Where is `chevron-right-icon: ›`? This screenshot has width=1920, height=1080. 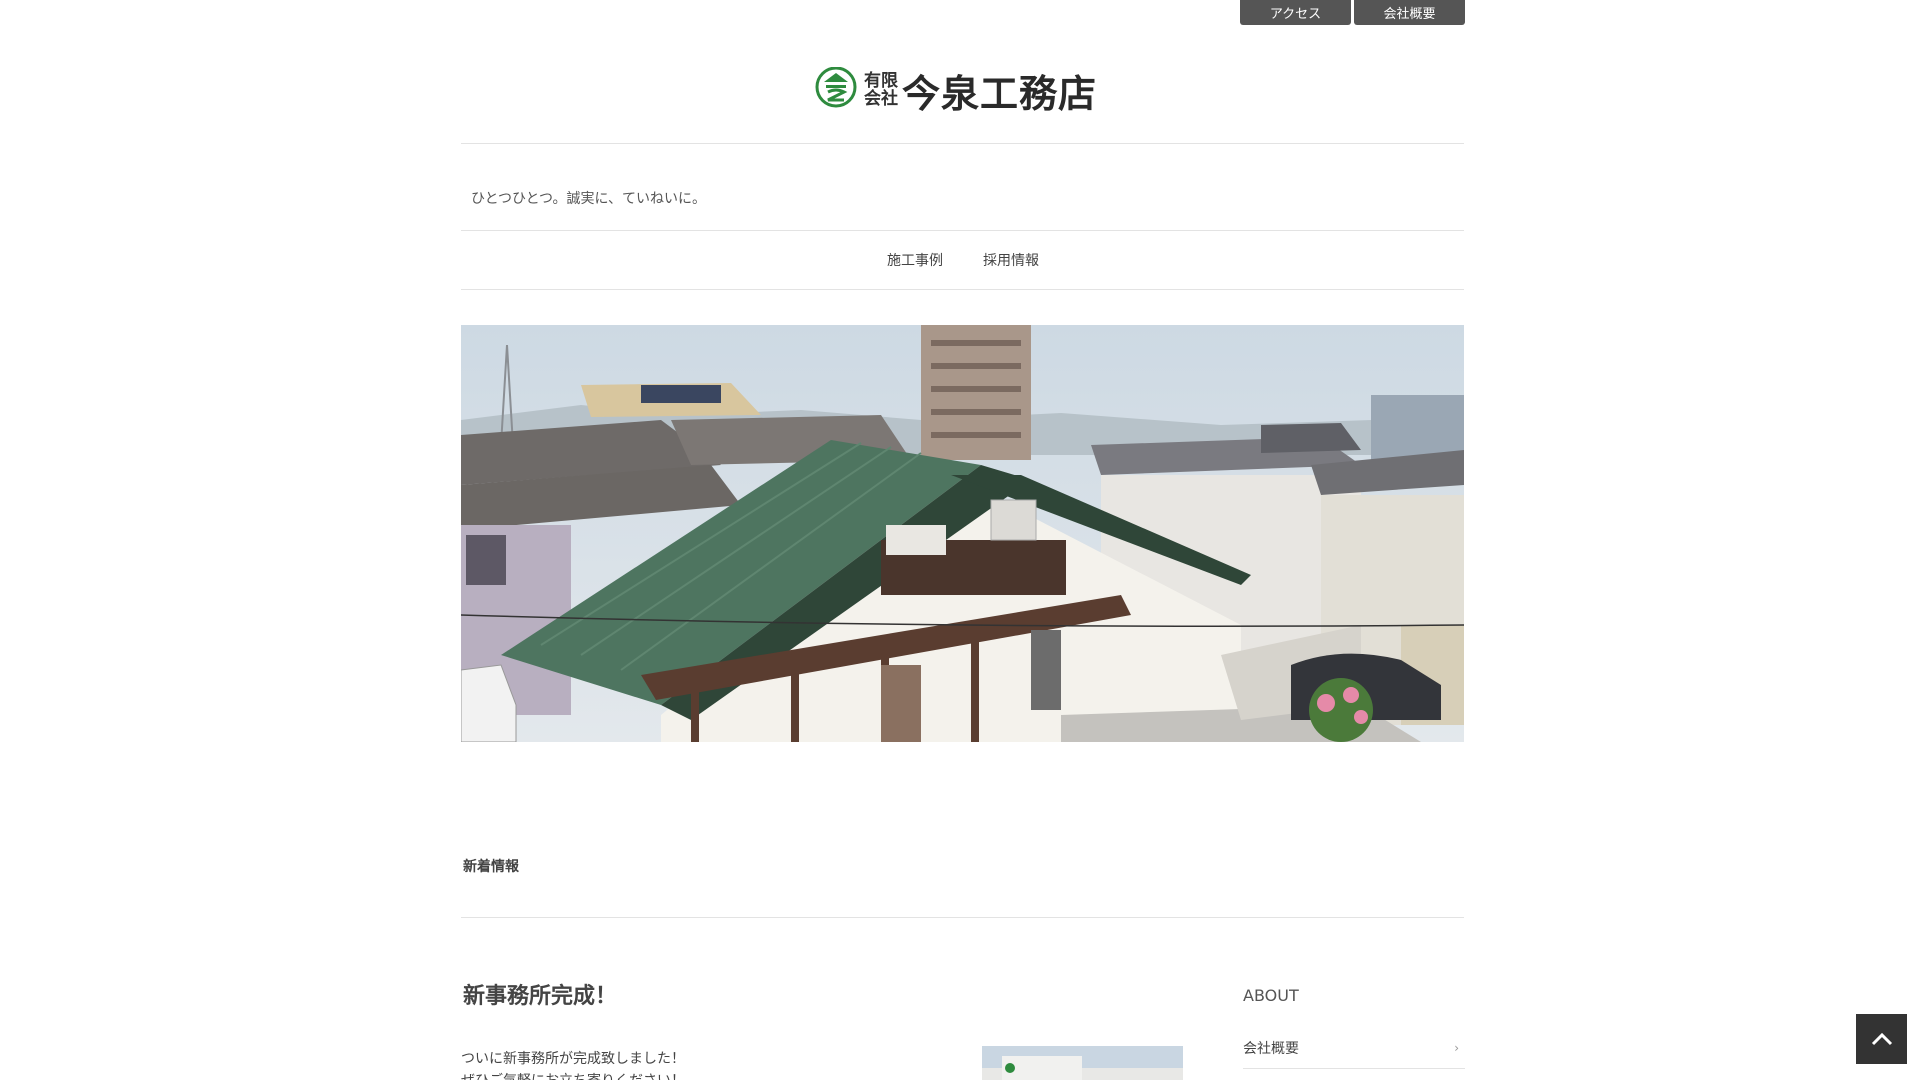 chevron-right-icon: › is located at coordinates (1456, 1048).